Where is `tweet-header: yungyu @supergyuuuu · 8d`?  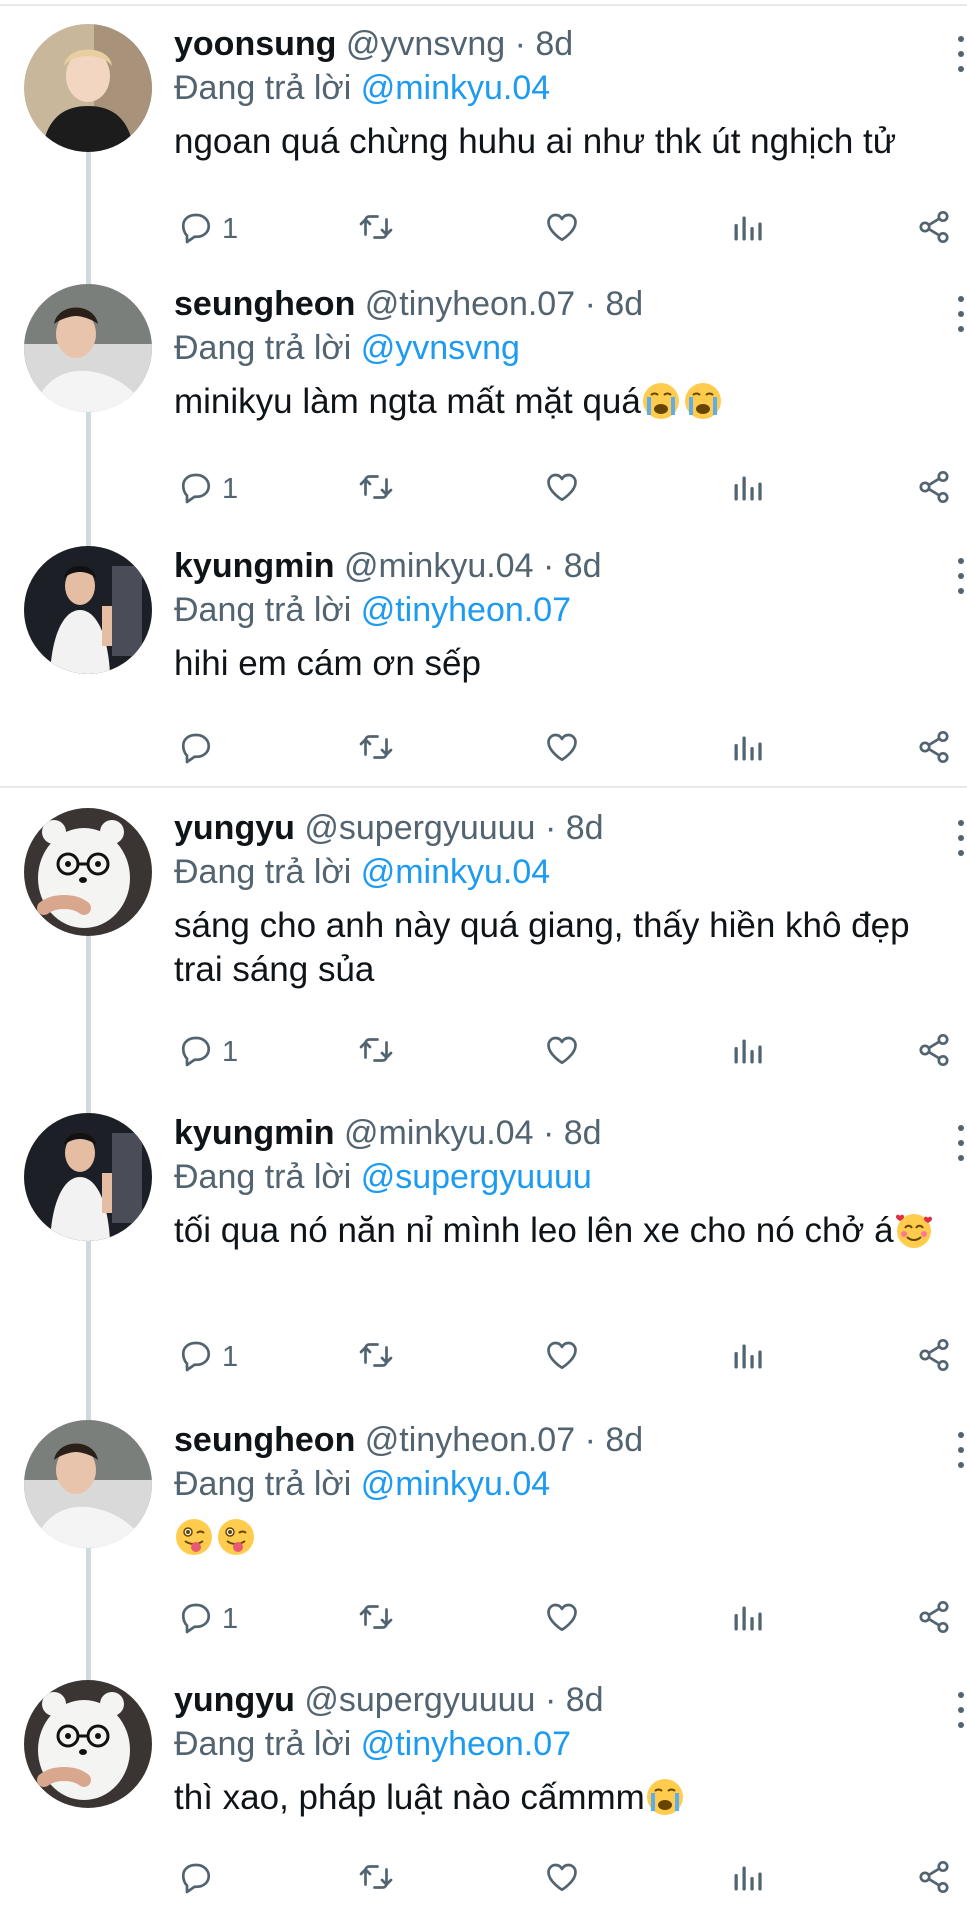 tweet-header: yungyu @supergyuuuu · 8d is located at coordinates (570, 830).